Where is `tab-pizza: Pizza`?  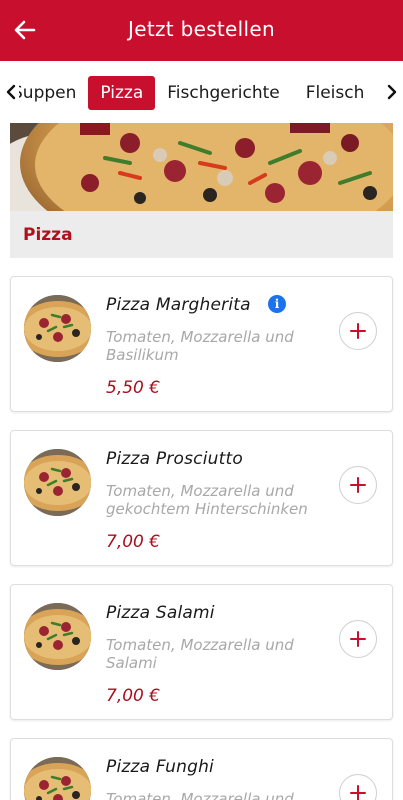 tab-pizza: Pizza is located at coordinates (122, 93).